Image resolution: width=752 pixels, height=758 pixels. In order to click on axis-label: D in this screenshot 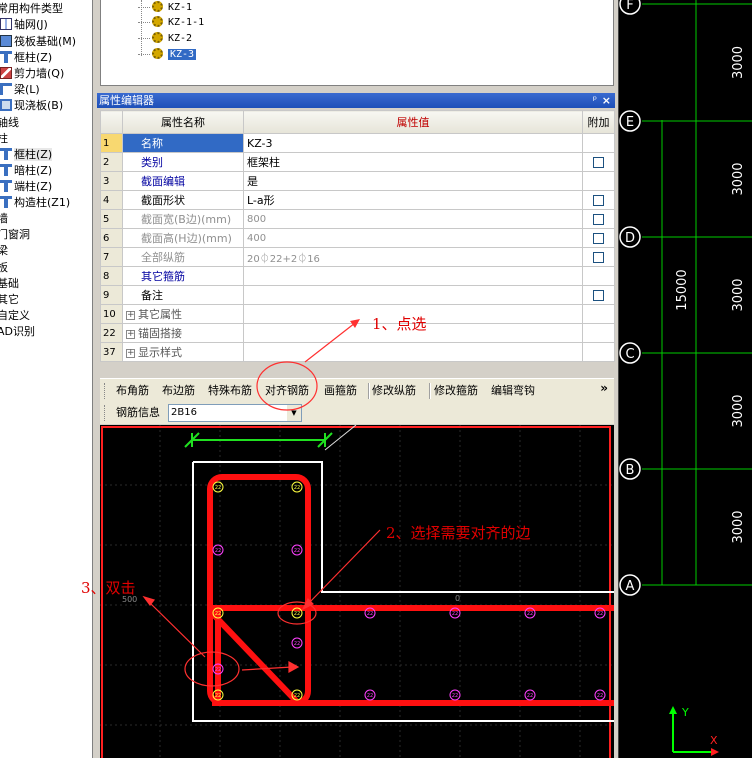, I will do `click(630, 238)`.